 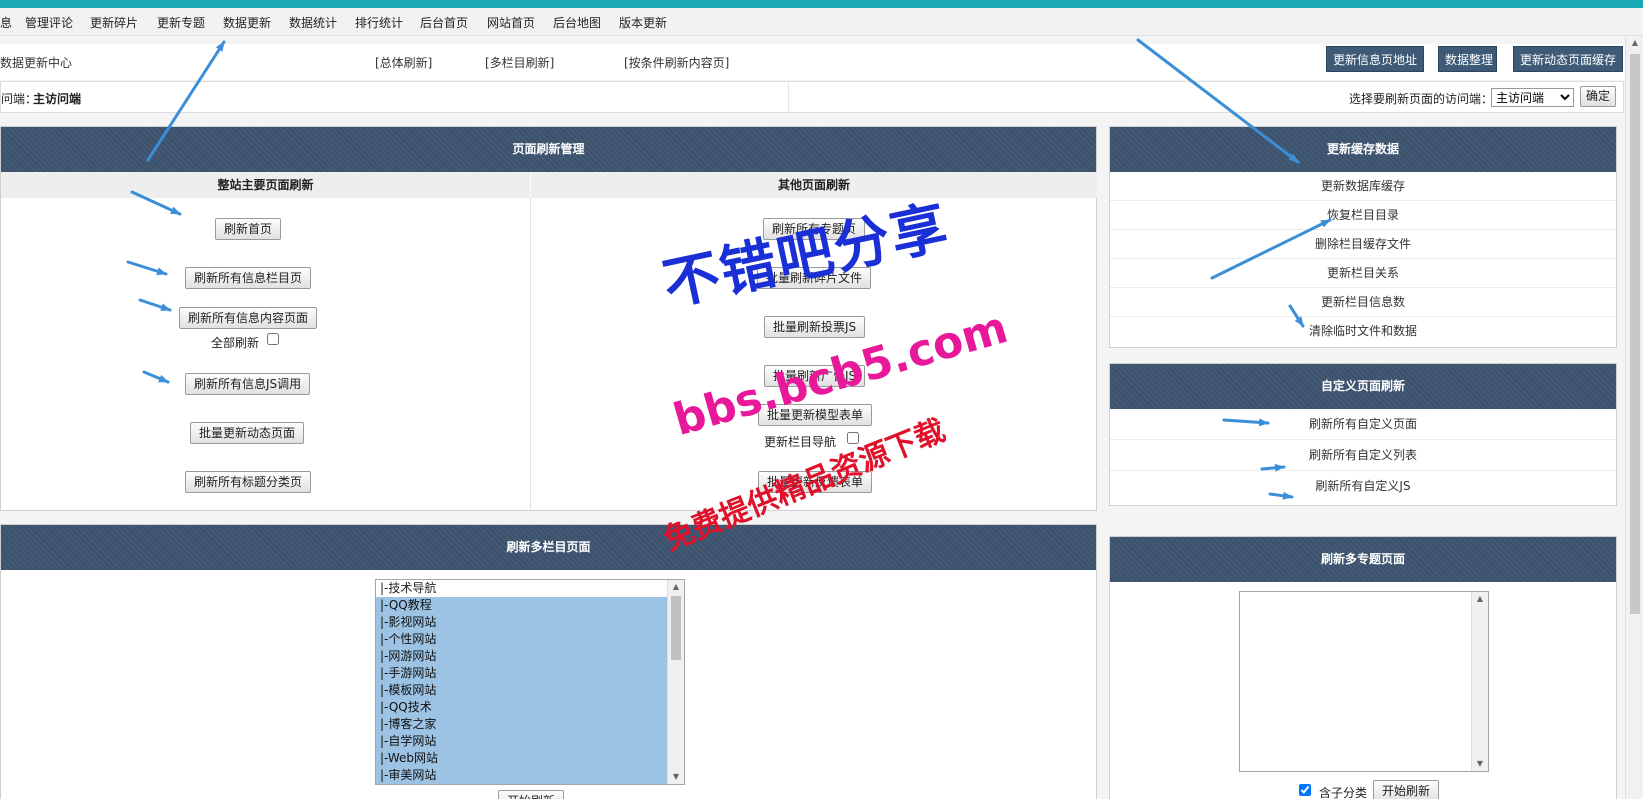 What do you see at coordinates (248, 229) in the screenshot?
I see `refresh-home-button: 刷新首页` at bounding box center [248, 229].